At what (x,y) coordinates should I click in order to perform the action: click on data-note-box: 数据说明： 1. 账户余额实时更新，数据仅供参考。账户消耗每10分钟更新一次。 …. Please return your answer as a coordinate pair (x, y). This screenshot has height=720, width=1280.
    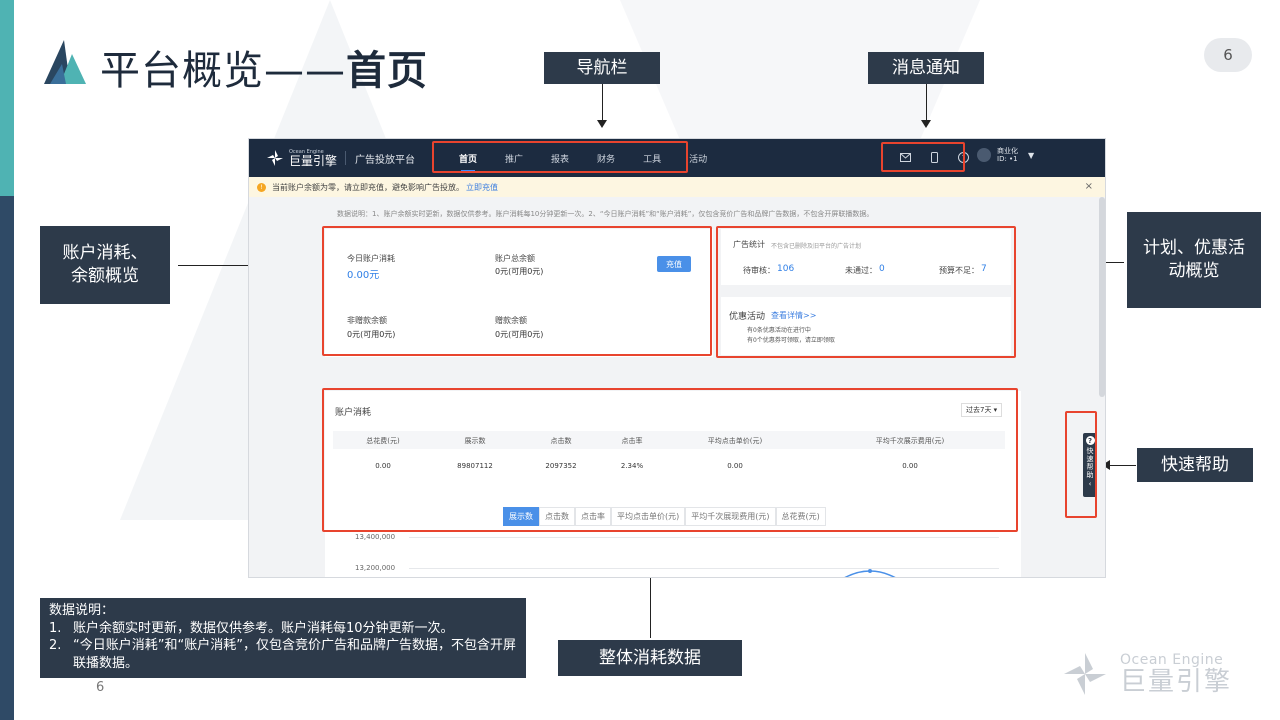
    Looking at the image, I should click on (283, 638).